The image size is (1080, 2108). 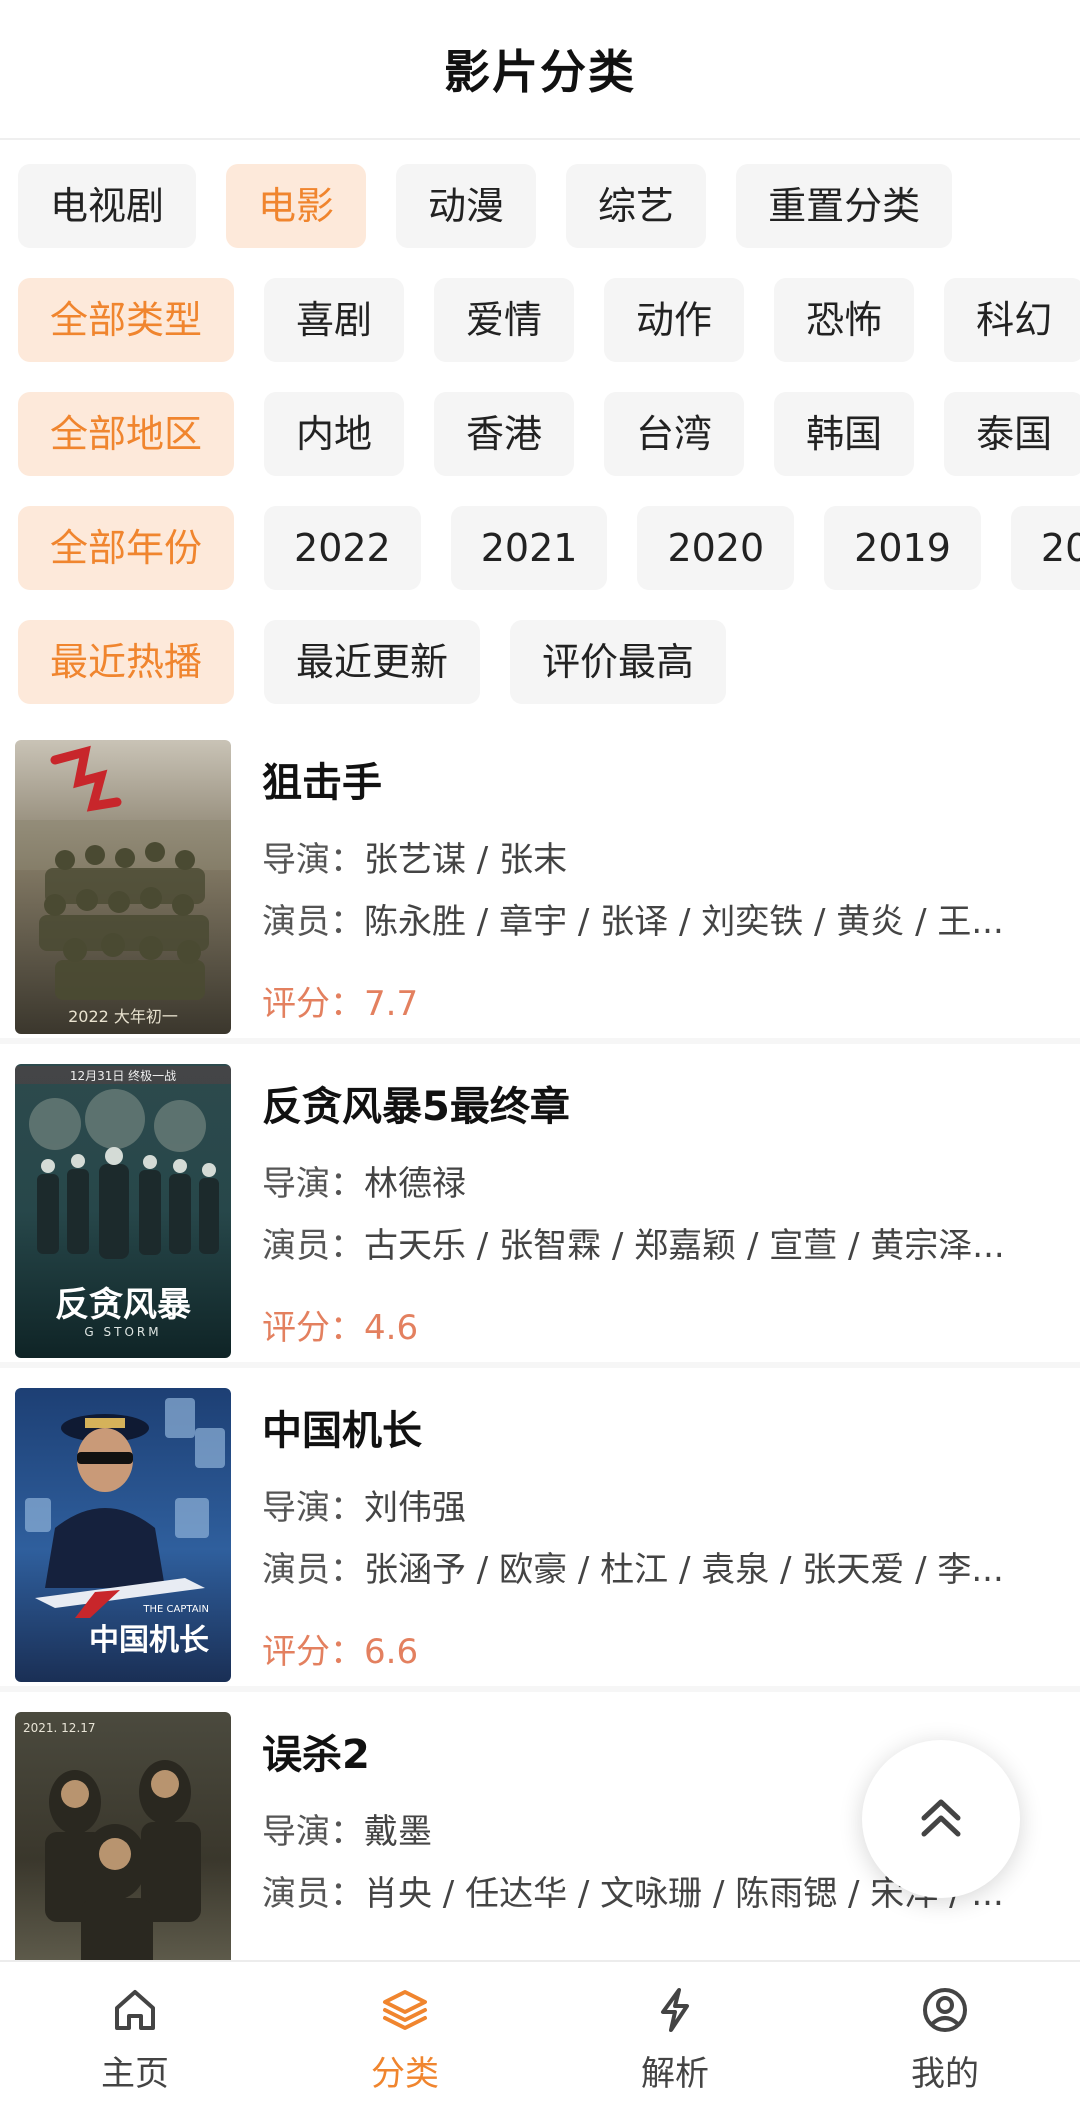 I want to click on movie-rating: 评分：7.7, so click(x=340, y=1000).